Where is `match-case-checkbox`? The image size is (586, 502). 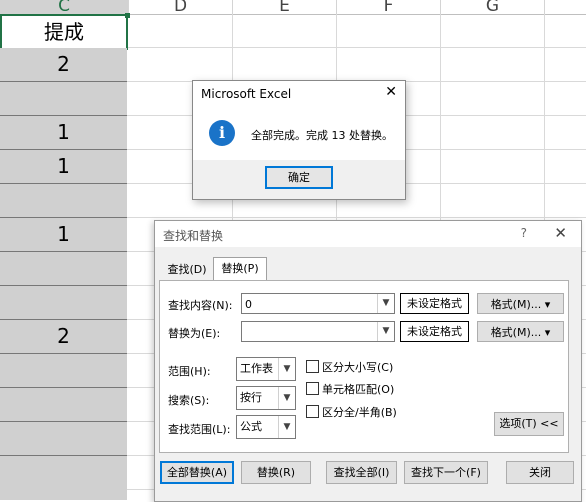
match-case-checkbox is located at coordinates (312, 366).